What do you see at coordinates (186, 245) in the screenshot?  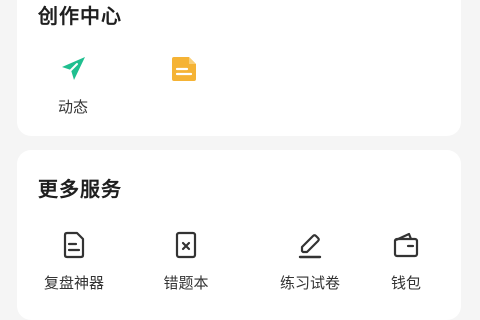 I see `wrong-book-icon` at bounding box center [186, 245].